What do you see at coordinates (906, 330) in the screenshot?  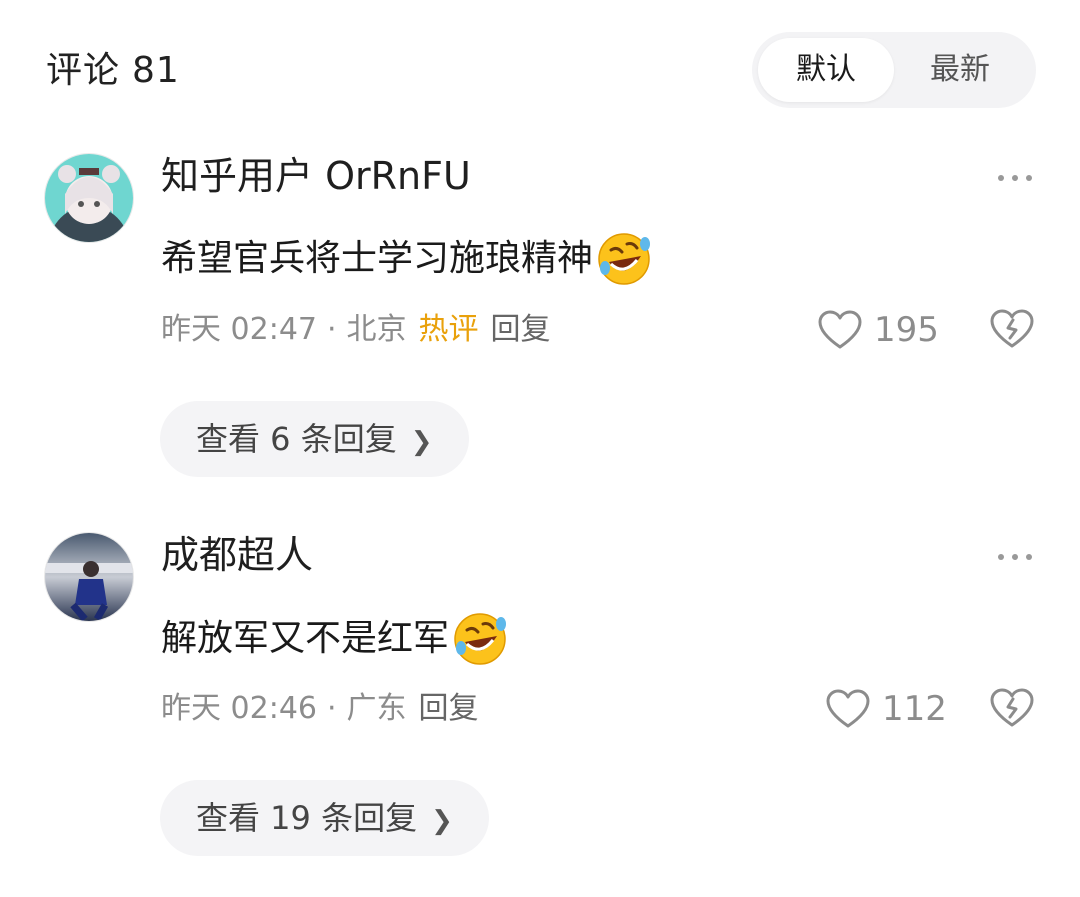 I see `like-count: 195` at bounding box center [906, 330].